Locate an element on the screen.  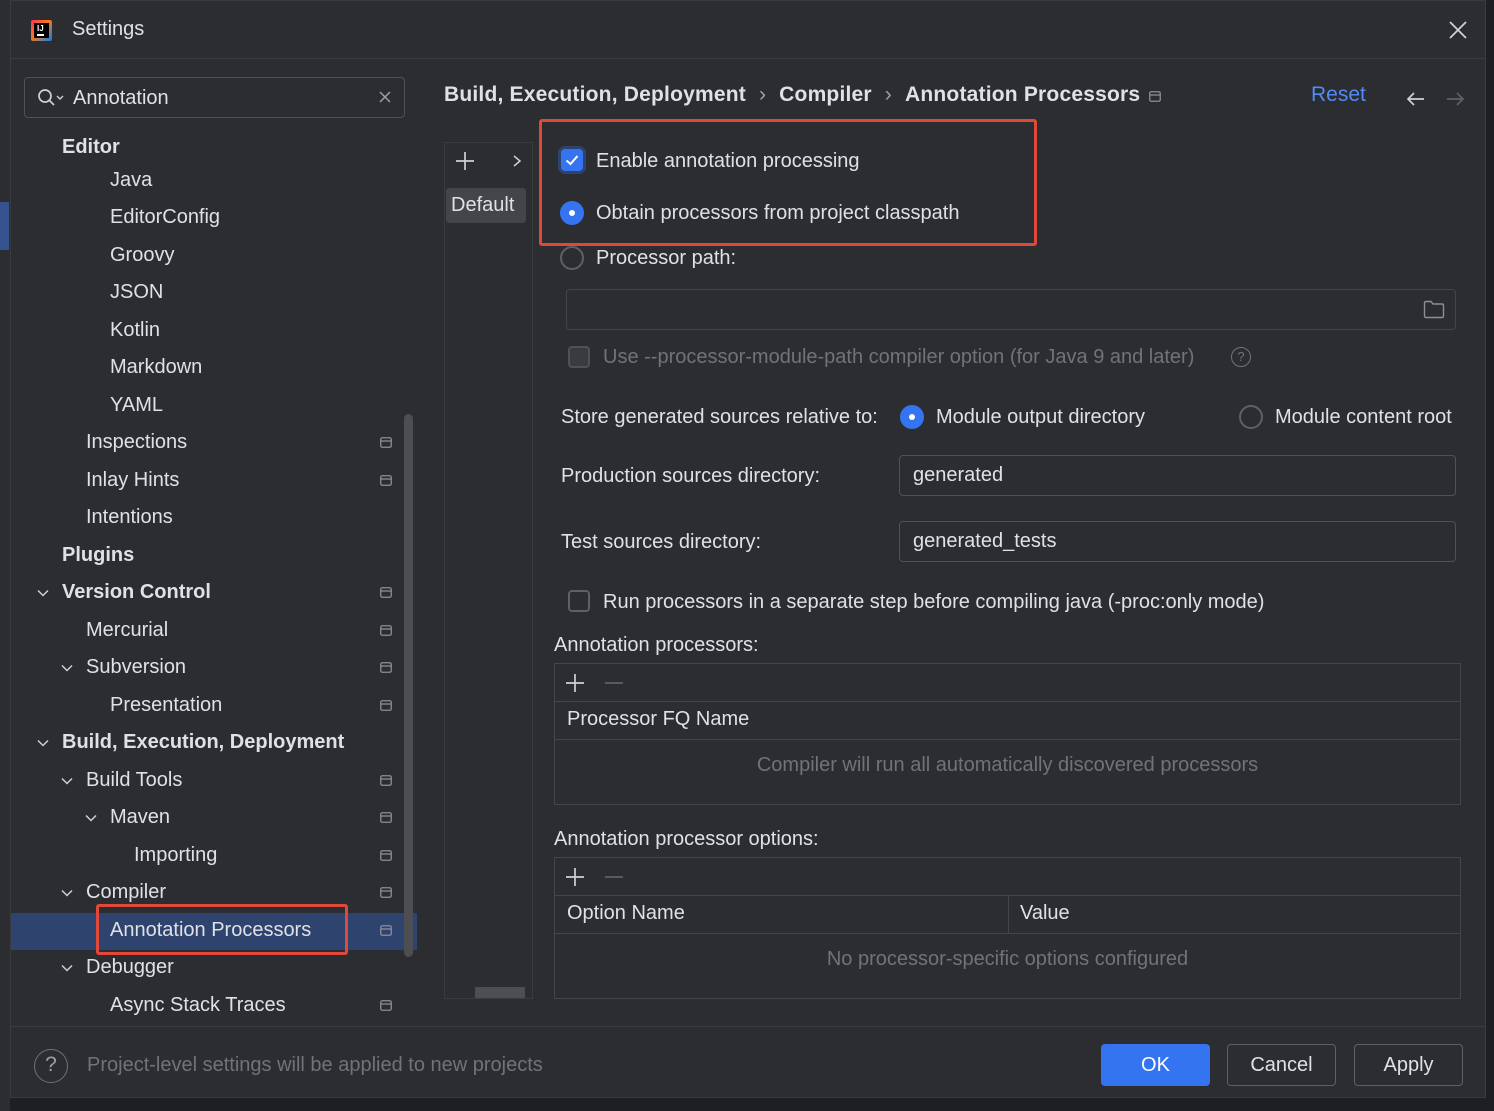
sidebar-item-groovy: Groovy is located at coordinates (214, 256).